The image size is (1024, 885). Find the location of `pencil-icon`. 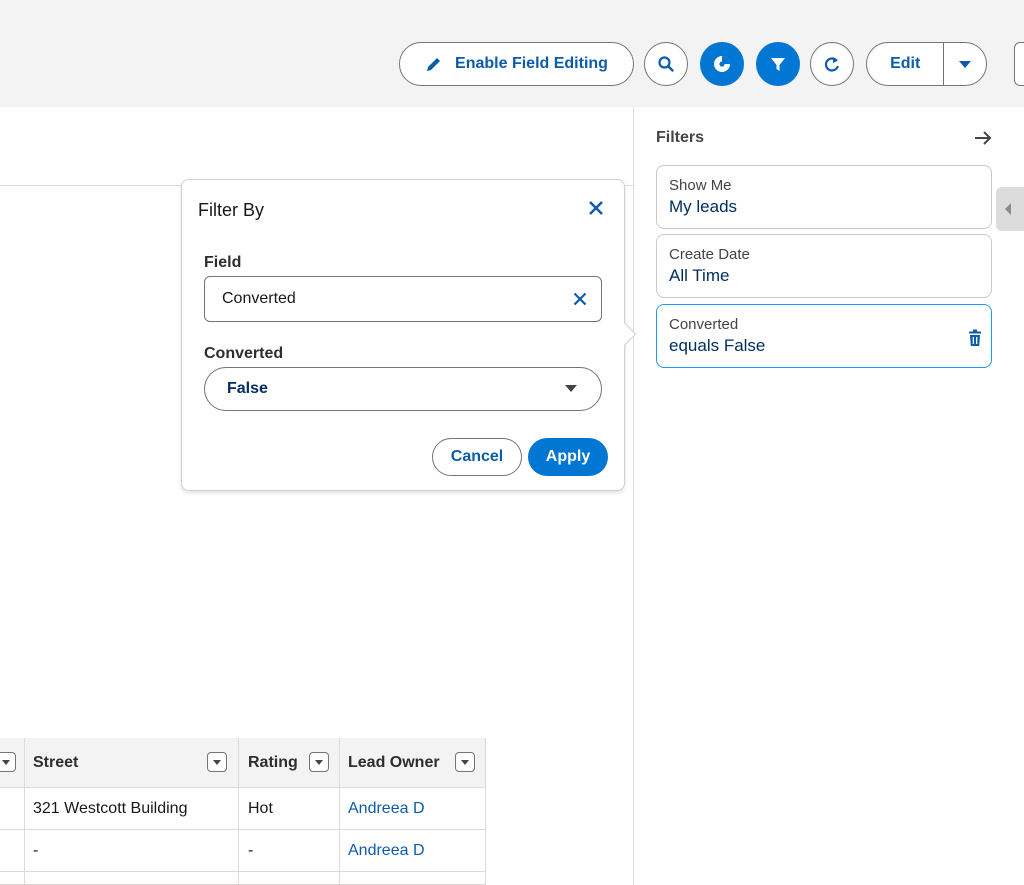

pencil-icon is located at coordinates (434, 64).